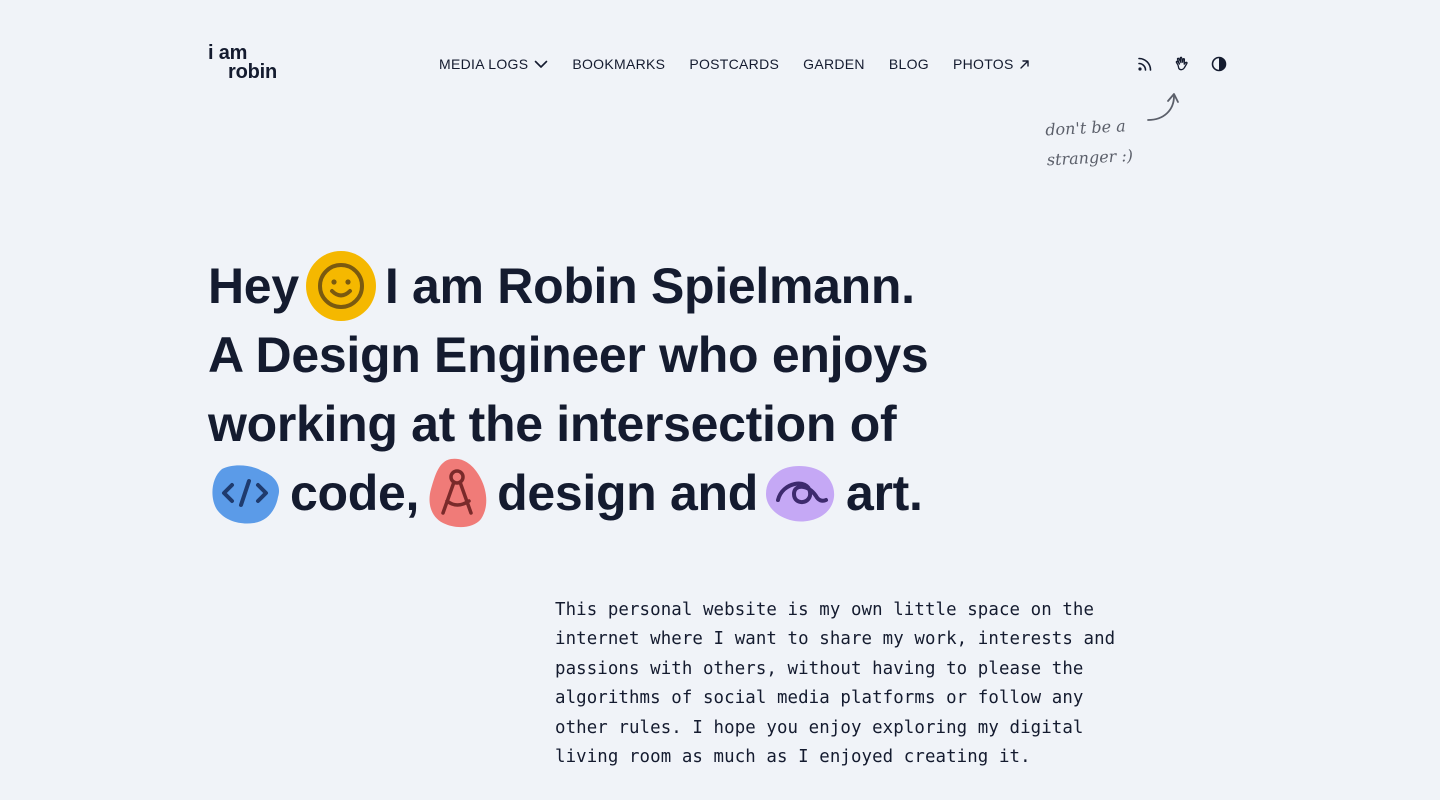  I want to click on chevron-down-icon, so click(541, 64).